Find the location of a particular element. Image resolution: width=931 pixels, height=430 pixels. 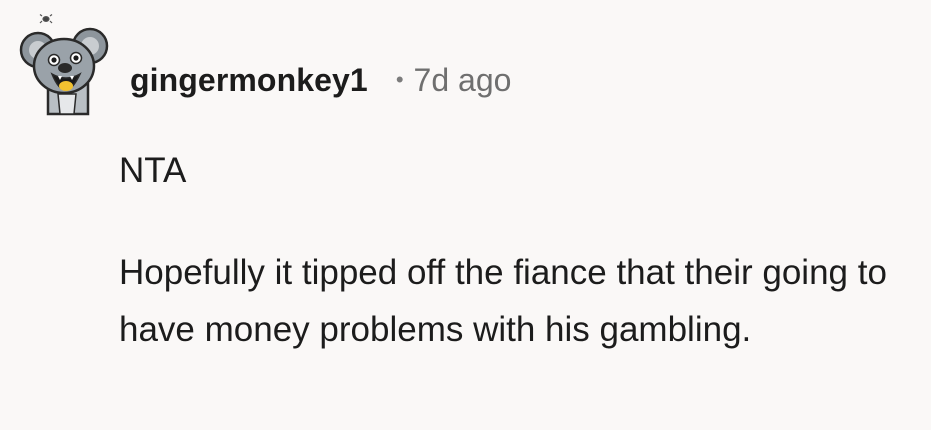

comment-paragraph: NTA is located at coordinates (153, 170).